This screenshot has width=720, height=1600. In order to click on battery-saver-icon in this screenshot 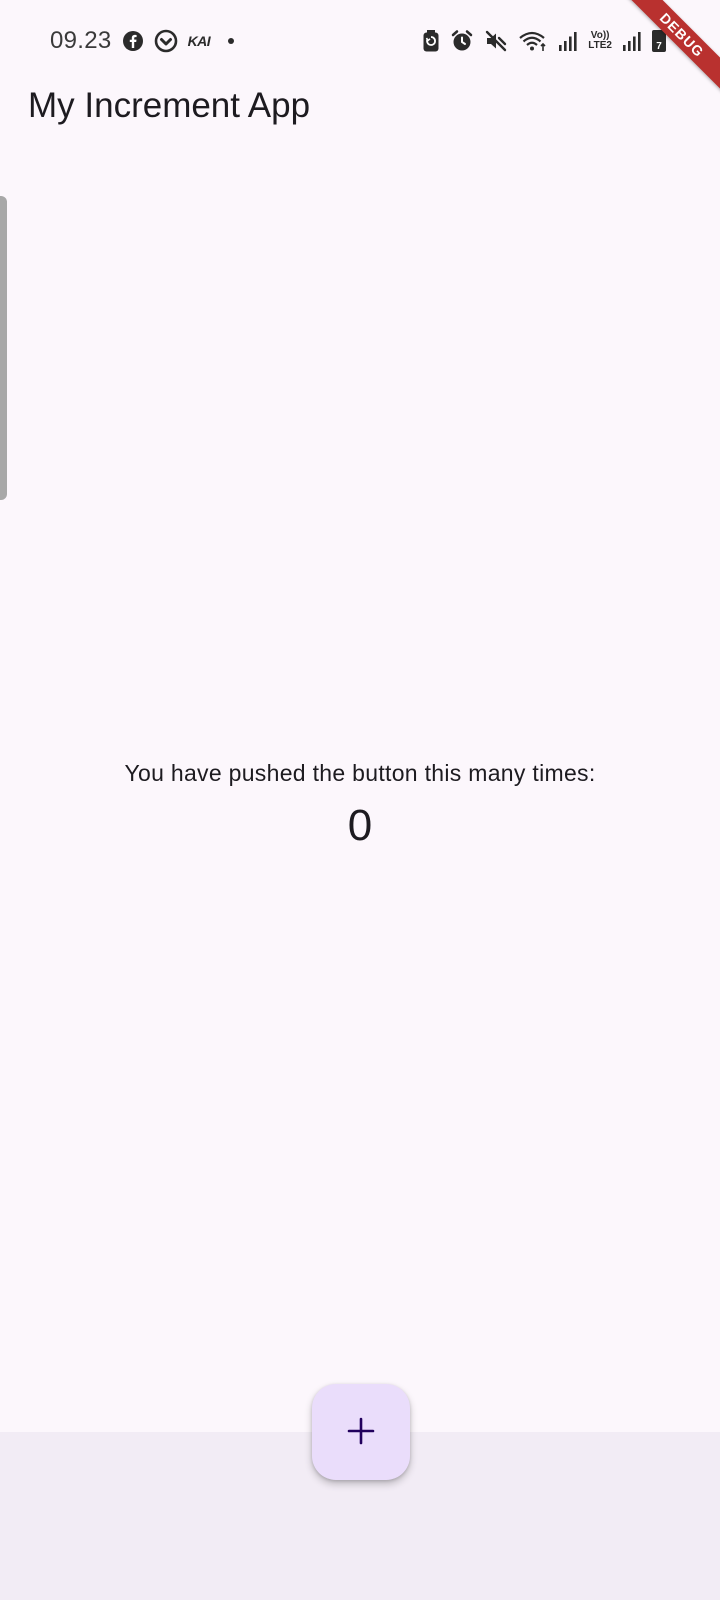, I will do `click(431, 41)`.